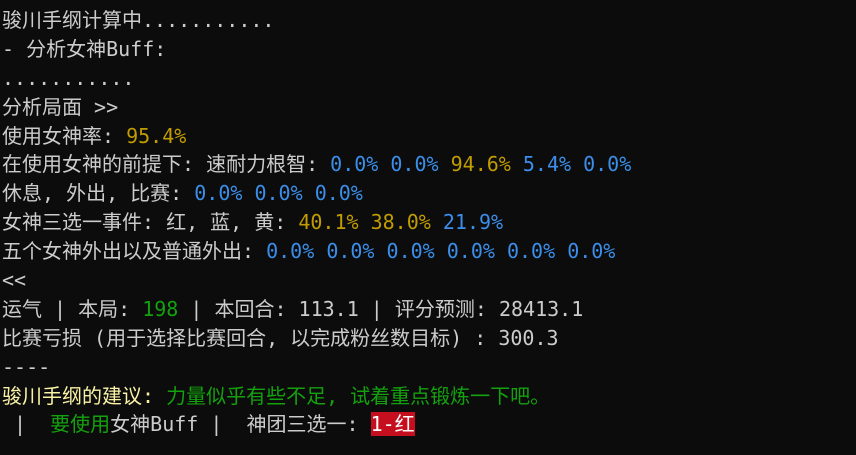 This screenshot has width=856, height=455. I want to click on advice-text: 力量似乎有些不足, 试着重点锻炼一下吧。, so click(358, 395).